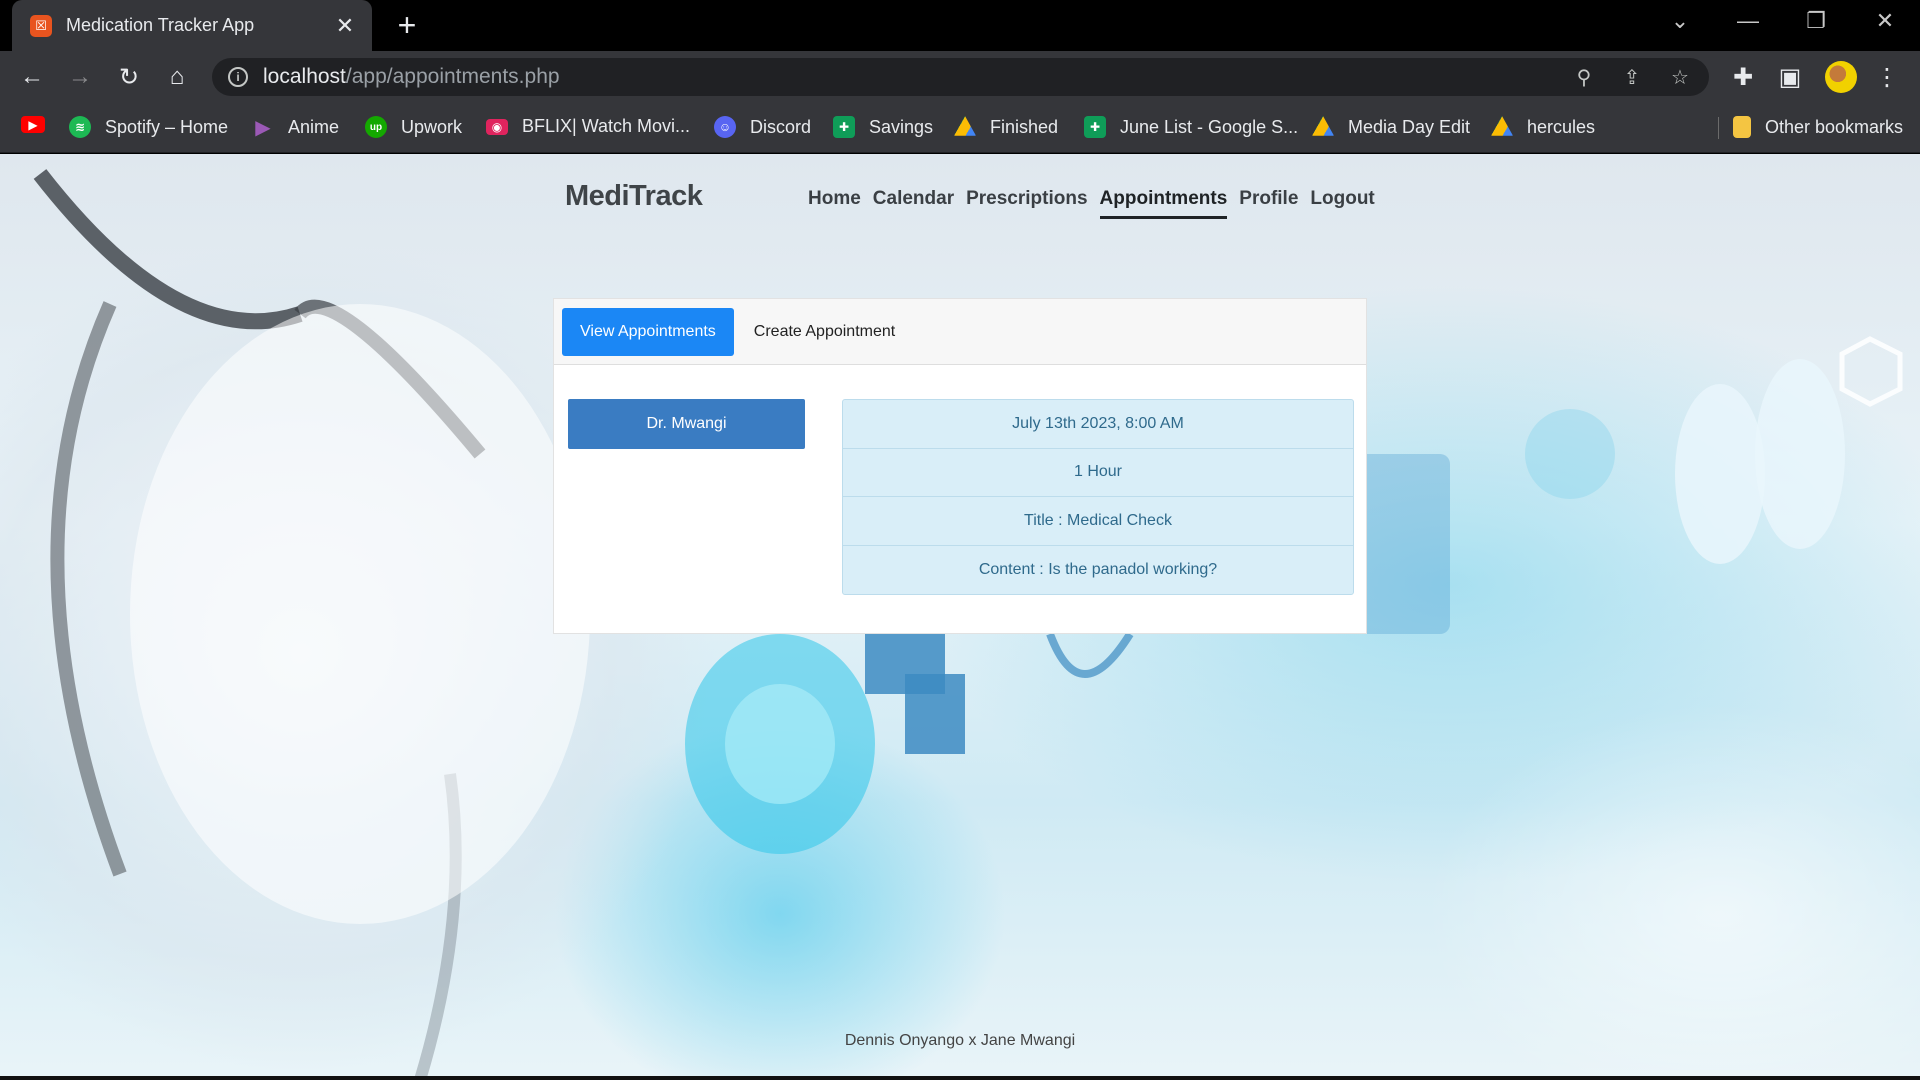 Image resolution: width=1920 pixels, height=1080 pixels. Describe the element at coordinates (41, 25) in the screenshot. I see `xampp-favicon-icon: ☒` at that location.